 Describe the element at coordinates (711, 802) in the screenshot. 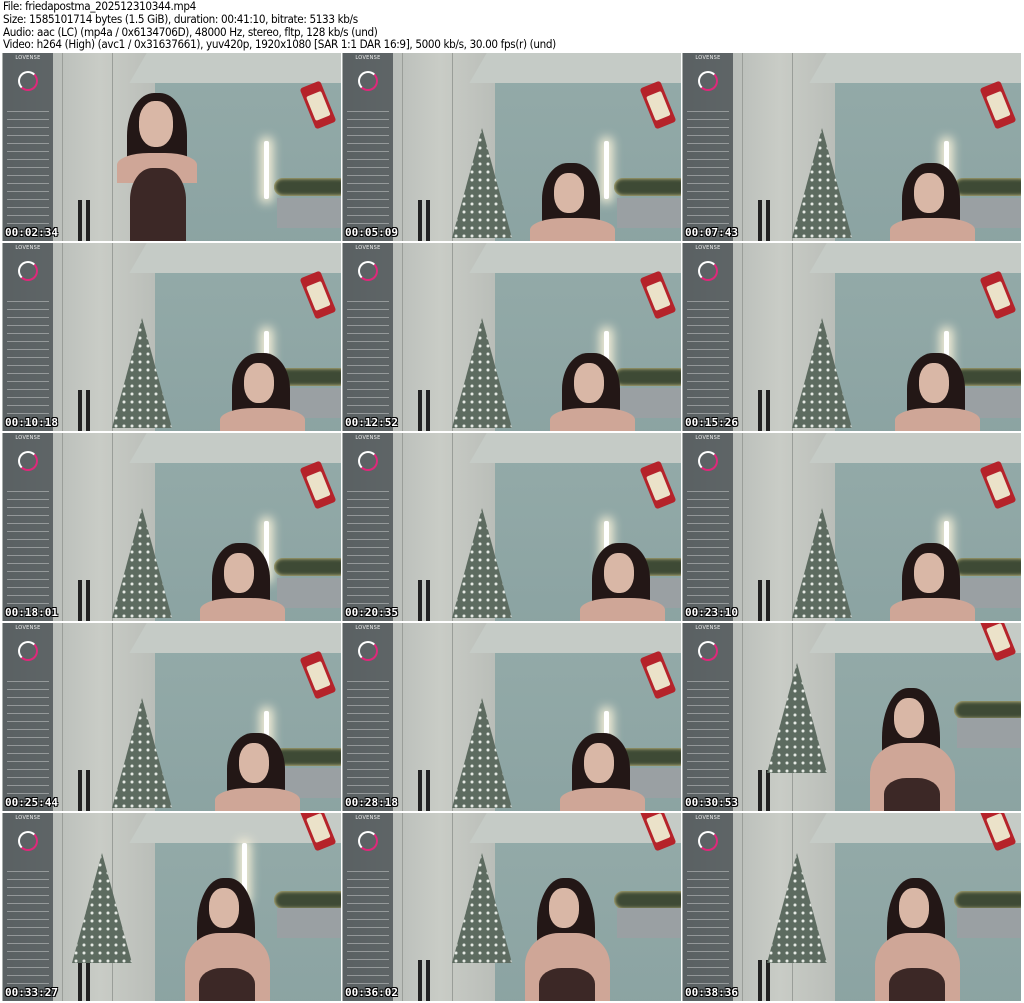

I see `timestamp: 00:30:53` at that location.